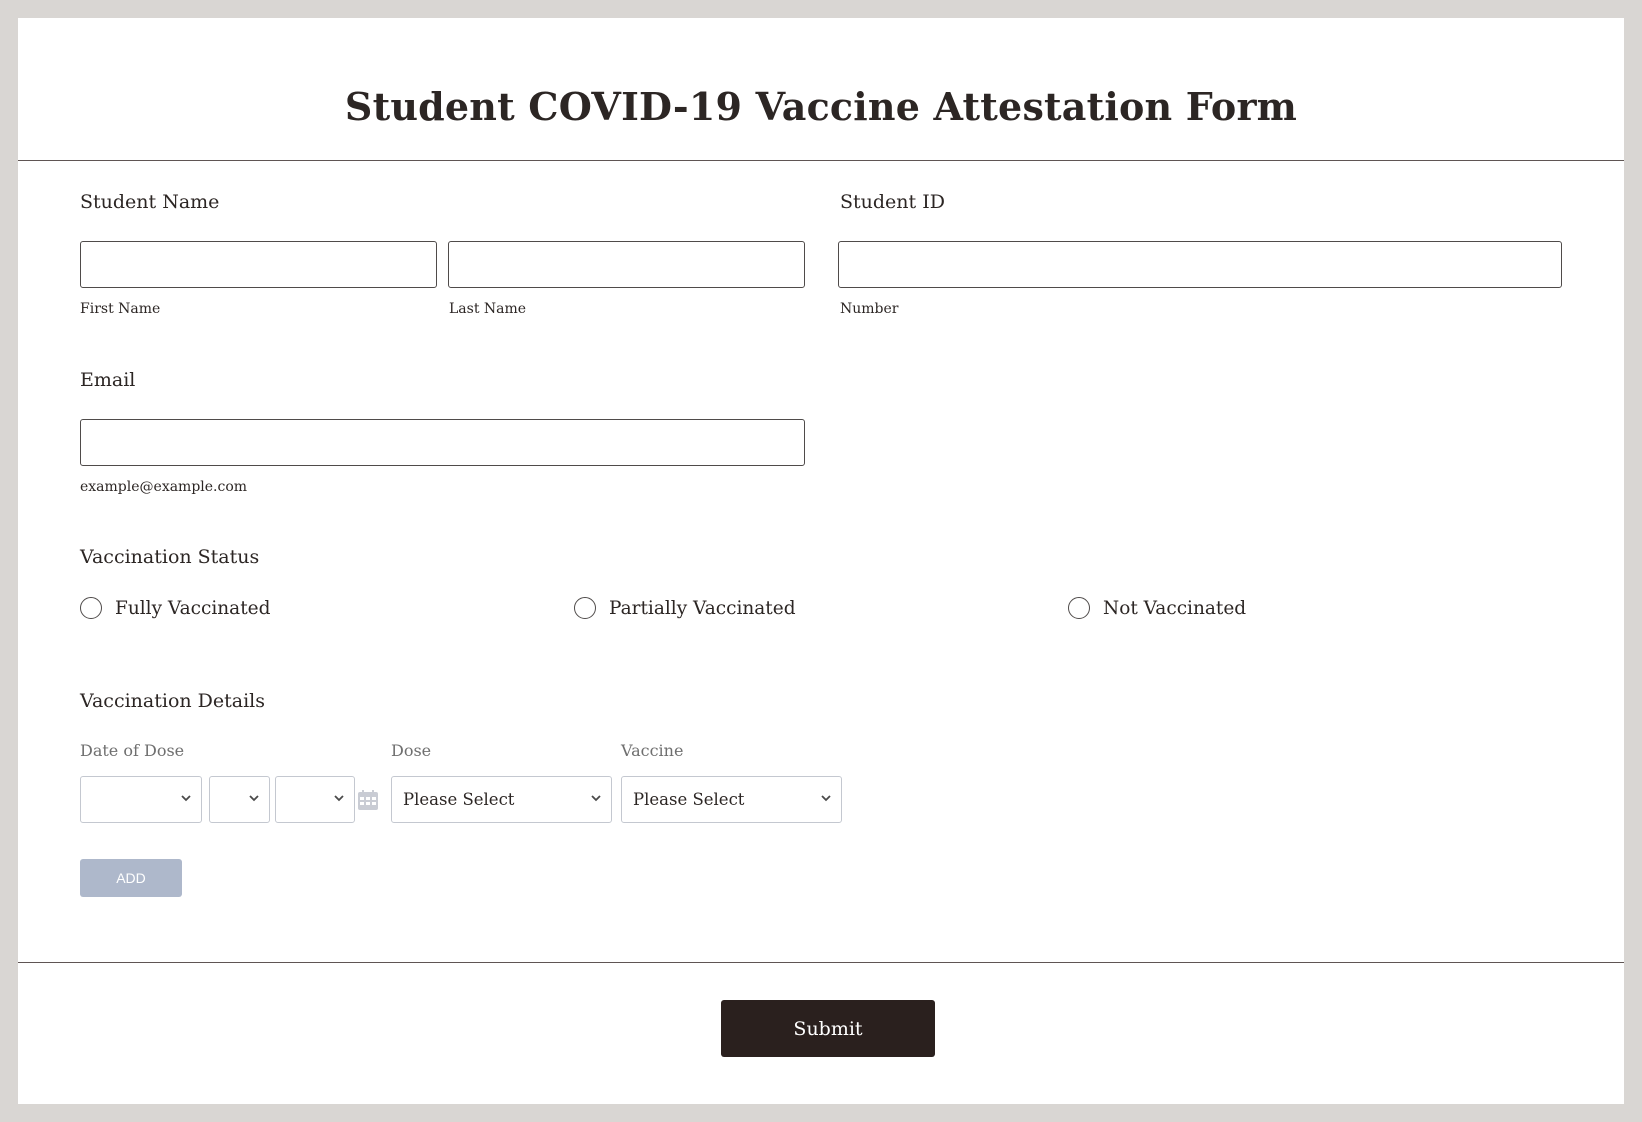 This screenshot has height=1122, width=1642. I want to click on email-sublabel: example@example.com, so click(164, 487).